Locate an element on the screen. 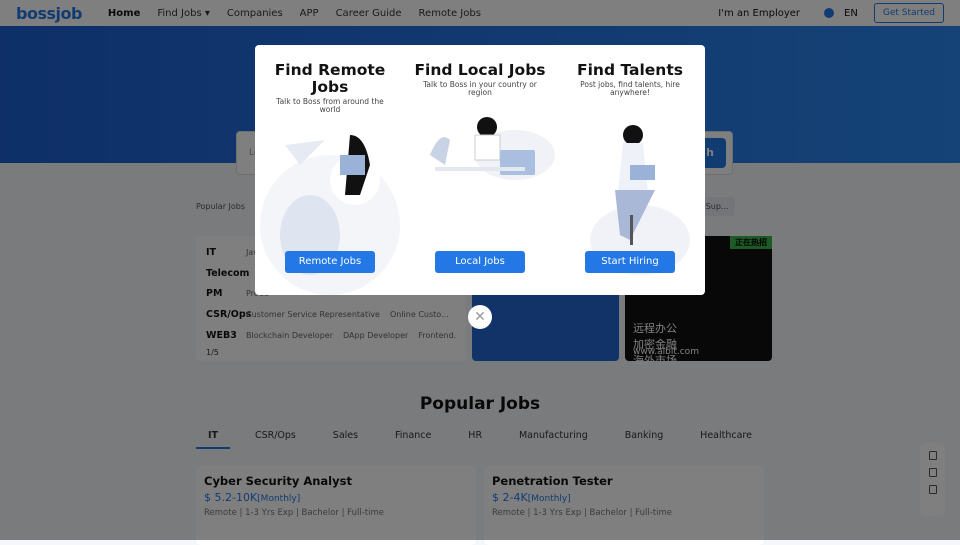  option-title: Find Remote Jobs is located at coordinates (330, 78).